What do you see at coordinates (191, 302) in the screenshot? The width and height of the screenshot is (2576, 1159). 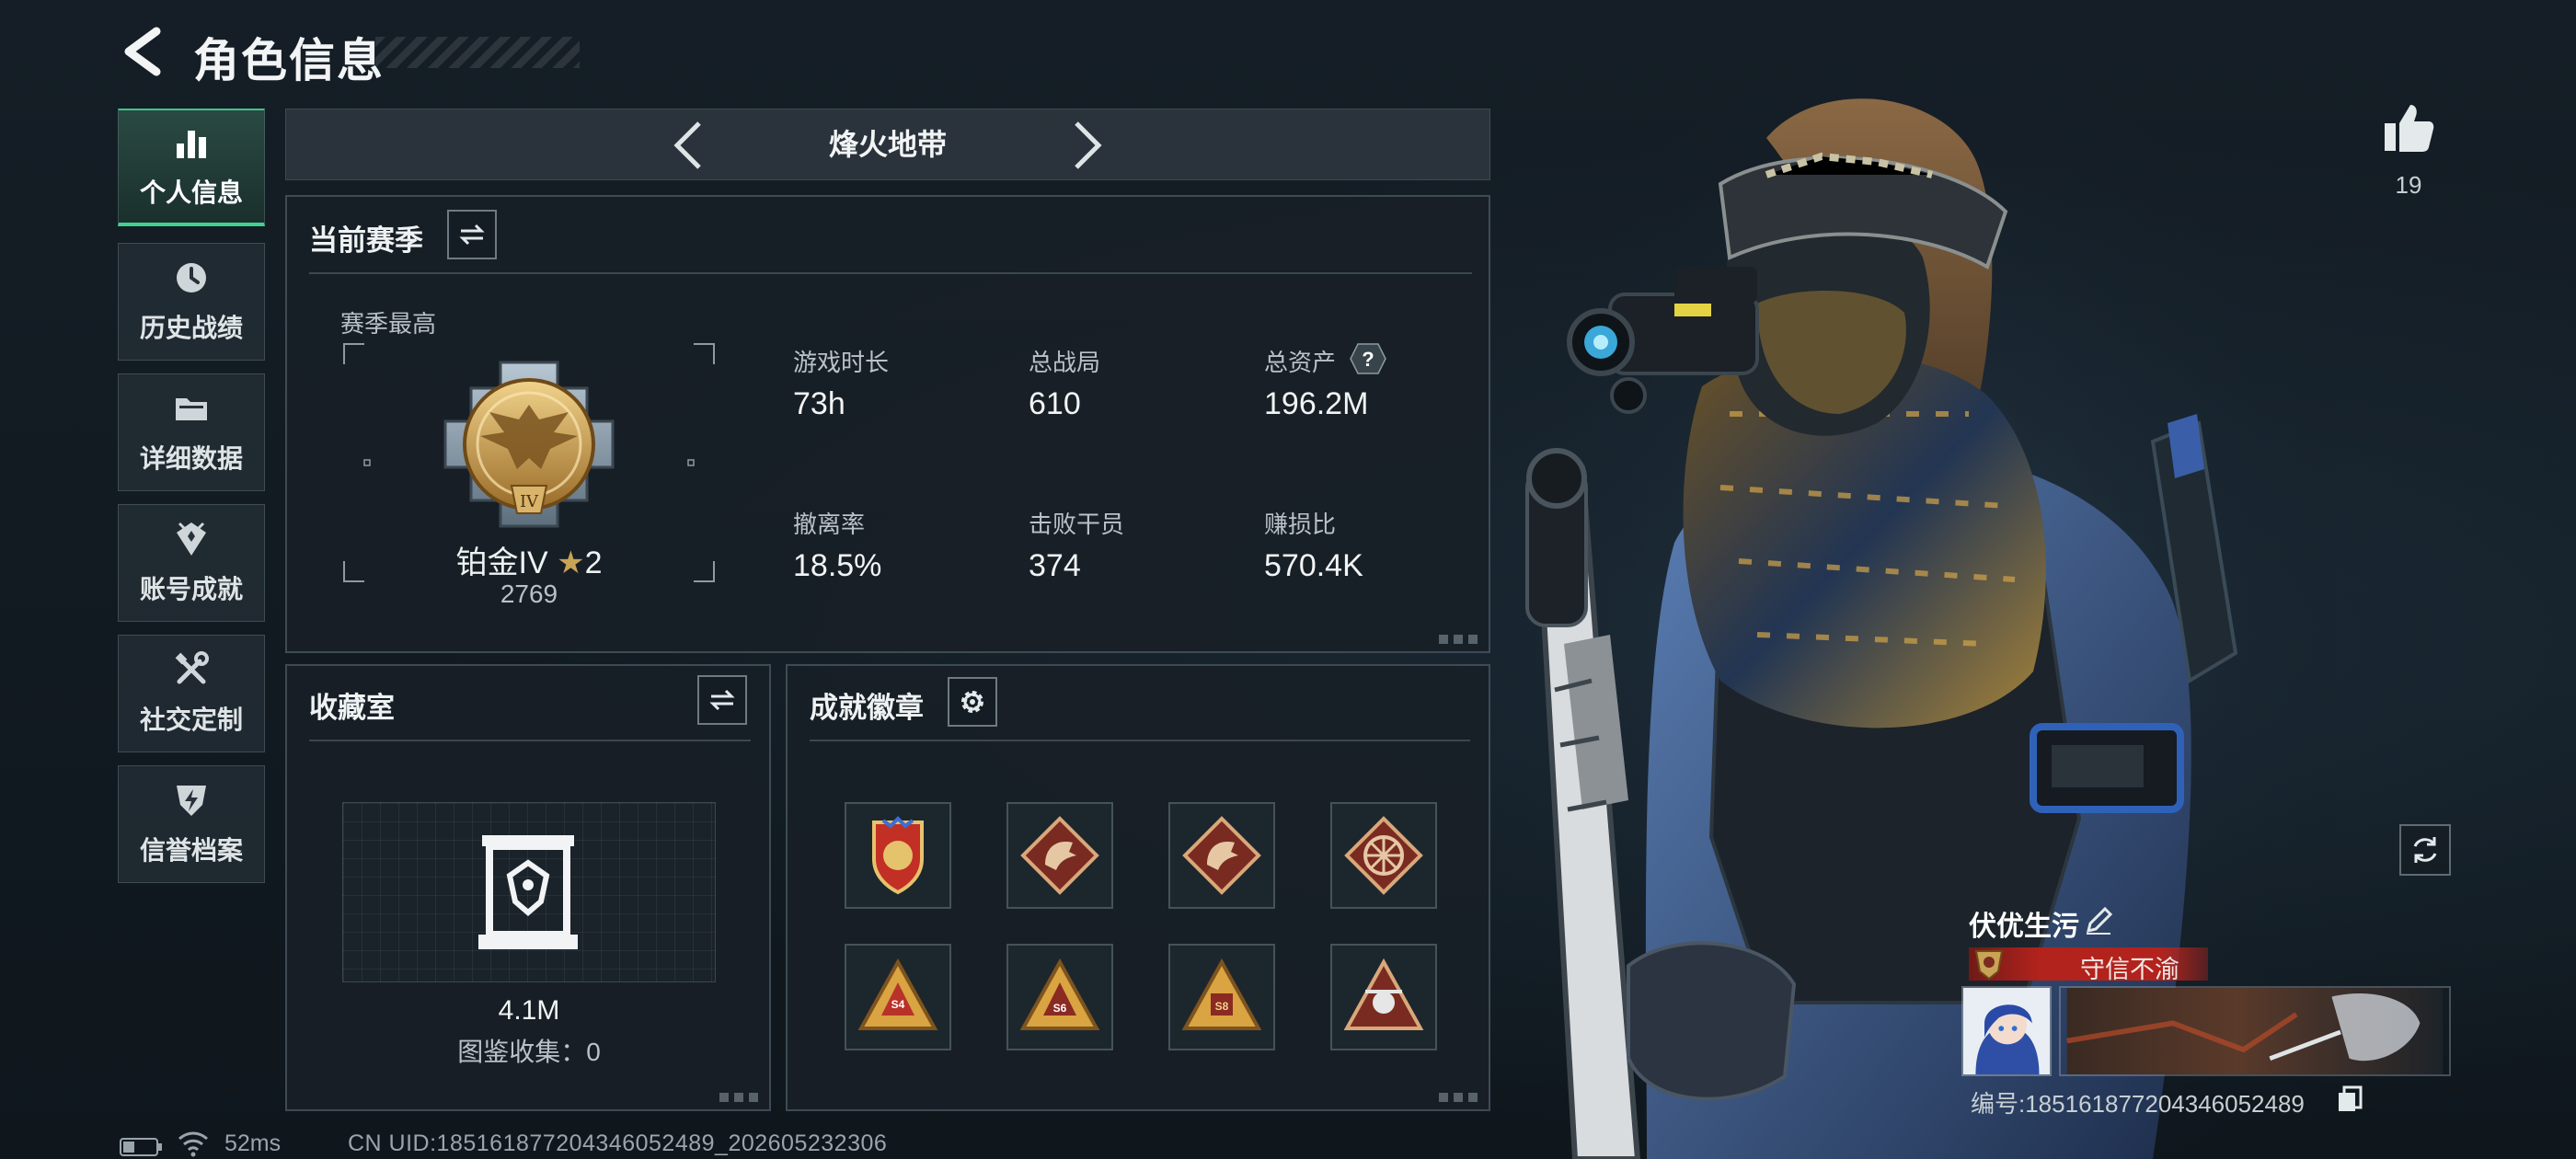 I see `sidebar-item-history: 历史战绩` at bounding box center [191, 302].